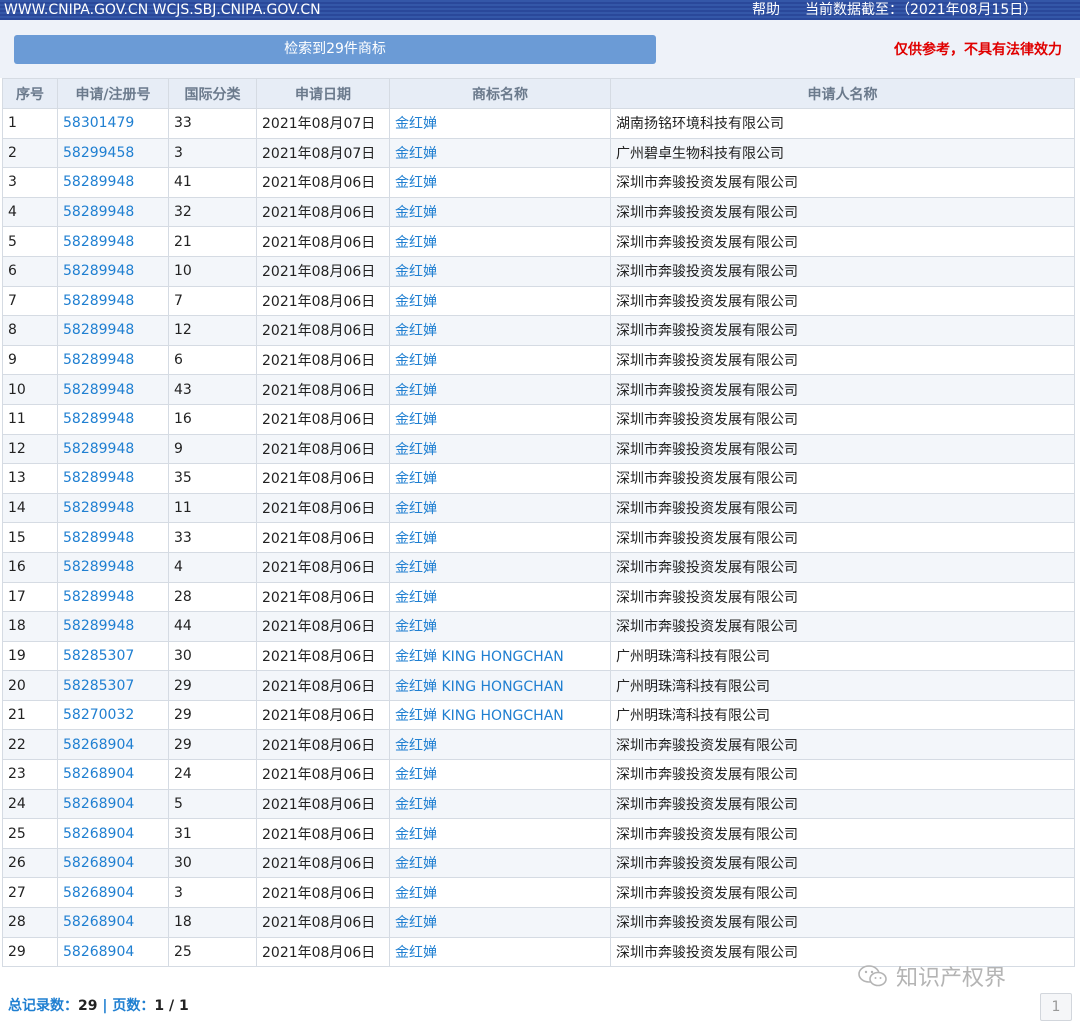  Describe the element at coordinates (212, 833) in the screenshot. I see `row-intl-class: 31` at that location.